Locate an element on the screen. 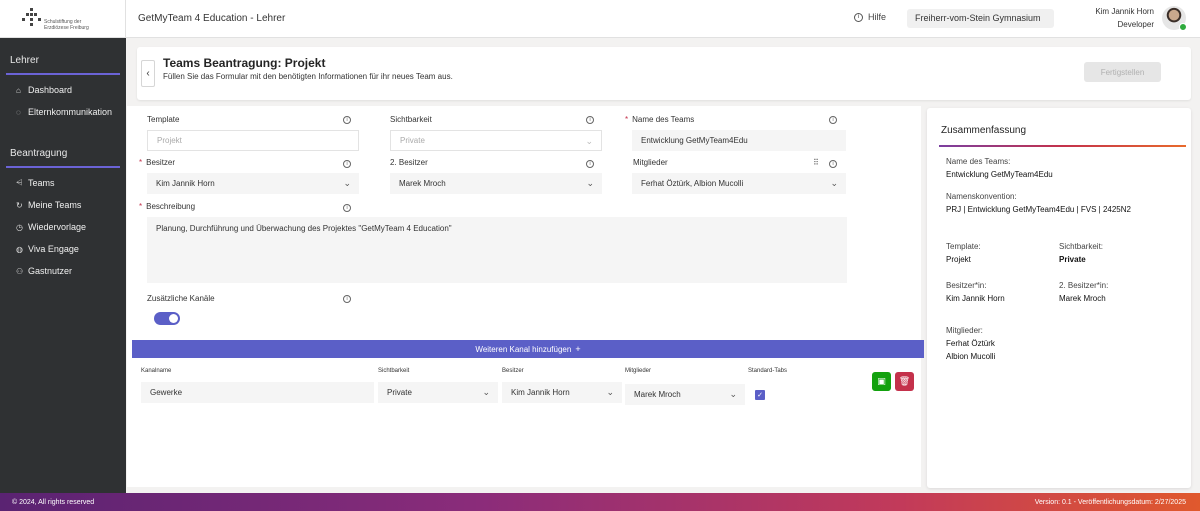 Image resolution: width=1200 pixels, height=511 pixels. summary-team-name: Entwicklung GetMyTeam4Edu is located at coordinates (999, 174).